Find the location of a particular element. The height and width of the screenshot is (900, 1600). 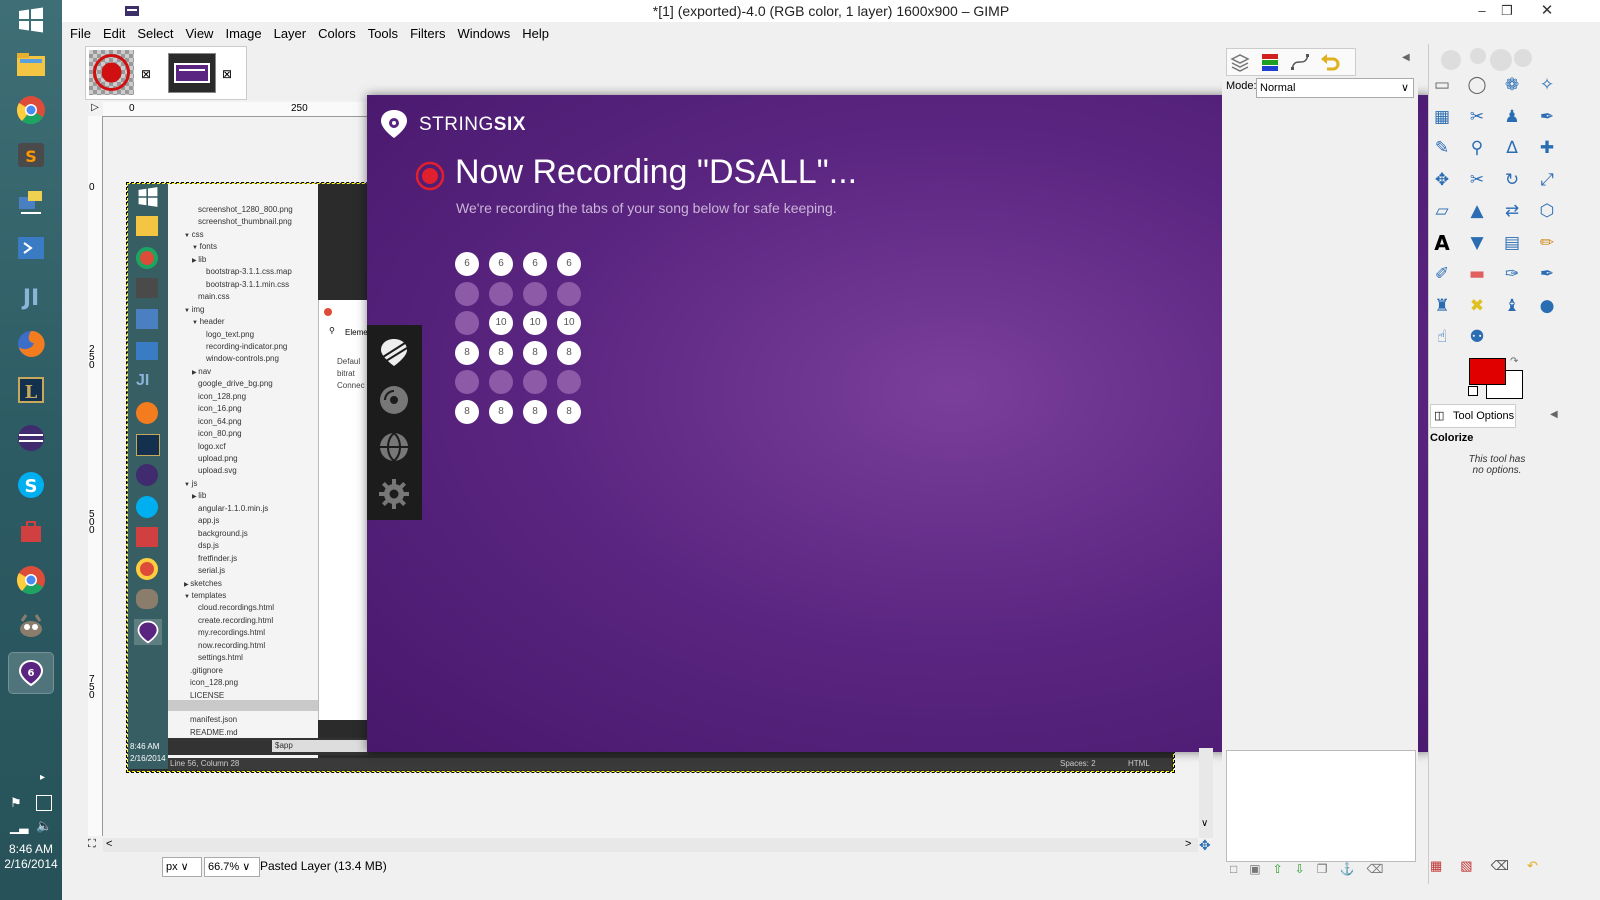

fuzzy-select-icon: ✧ is located at coordinates (1547, 85).